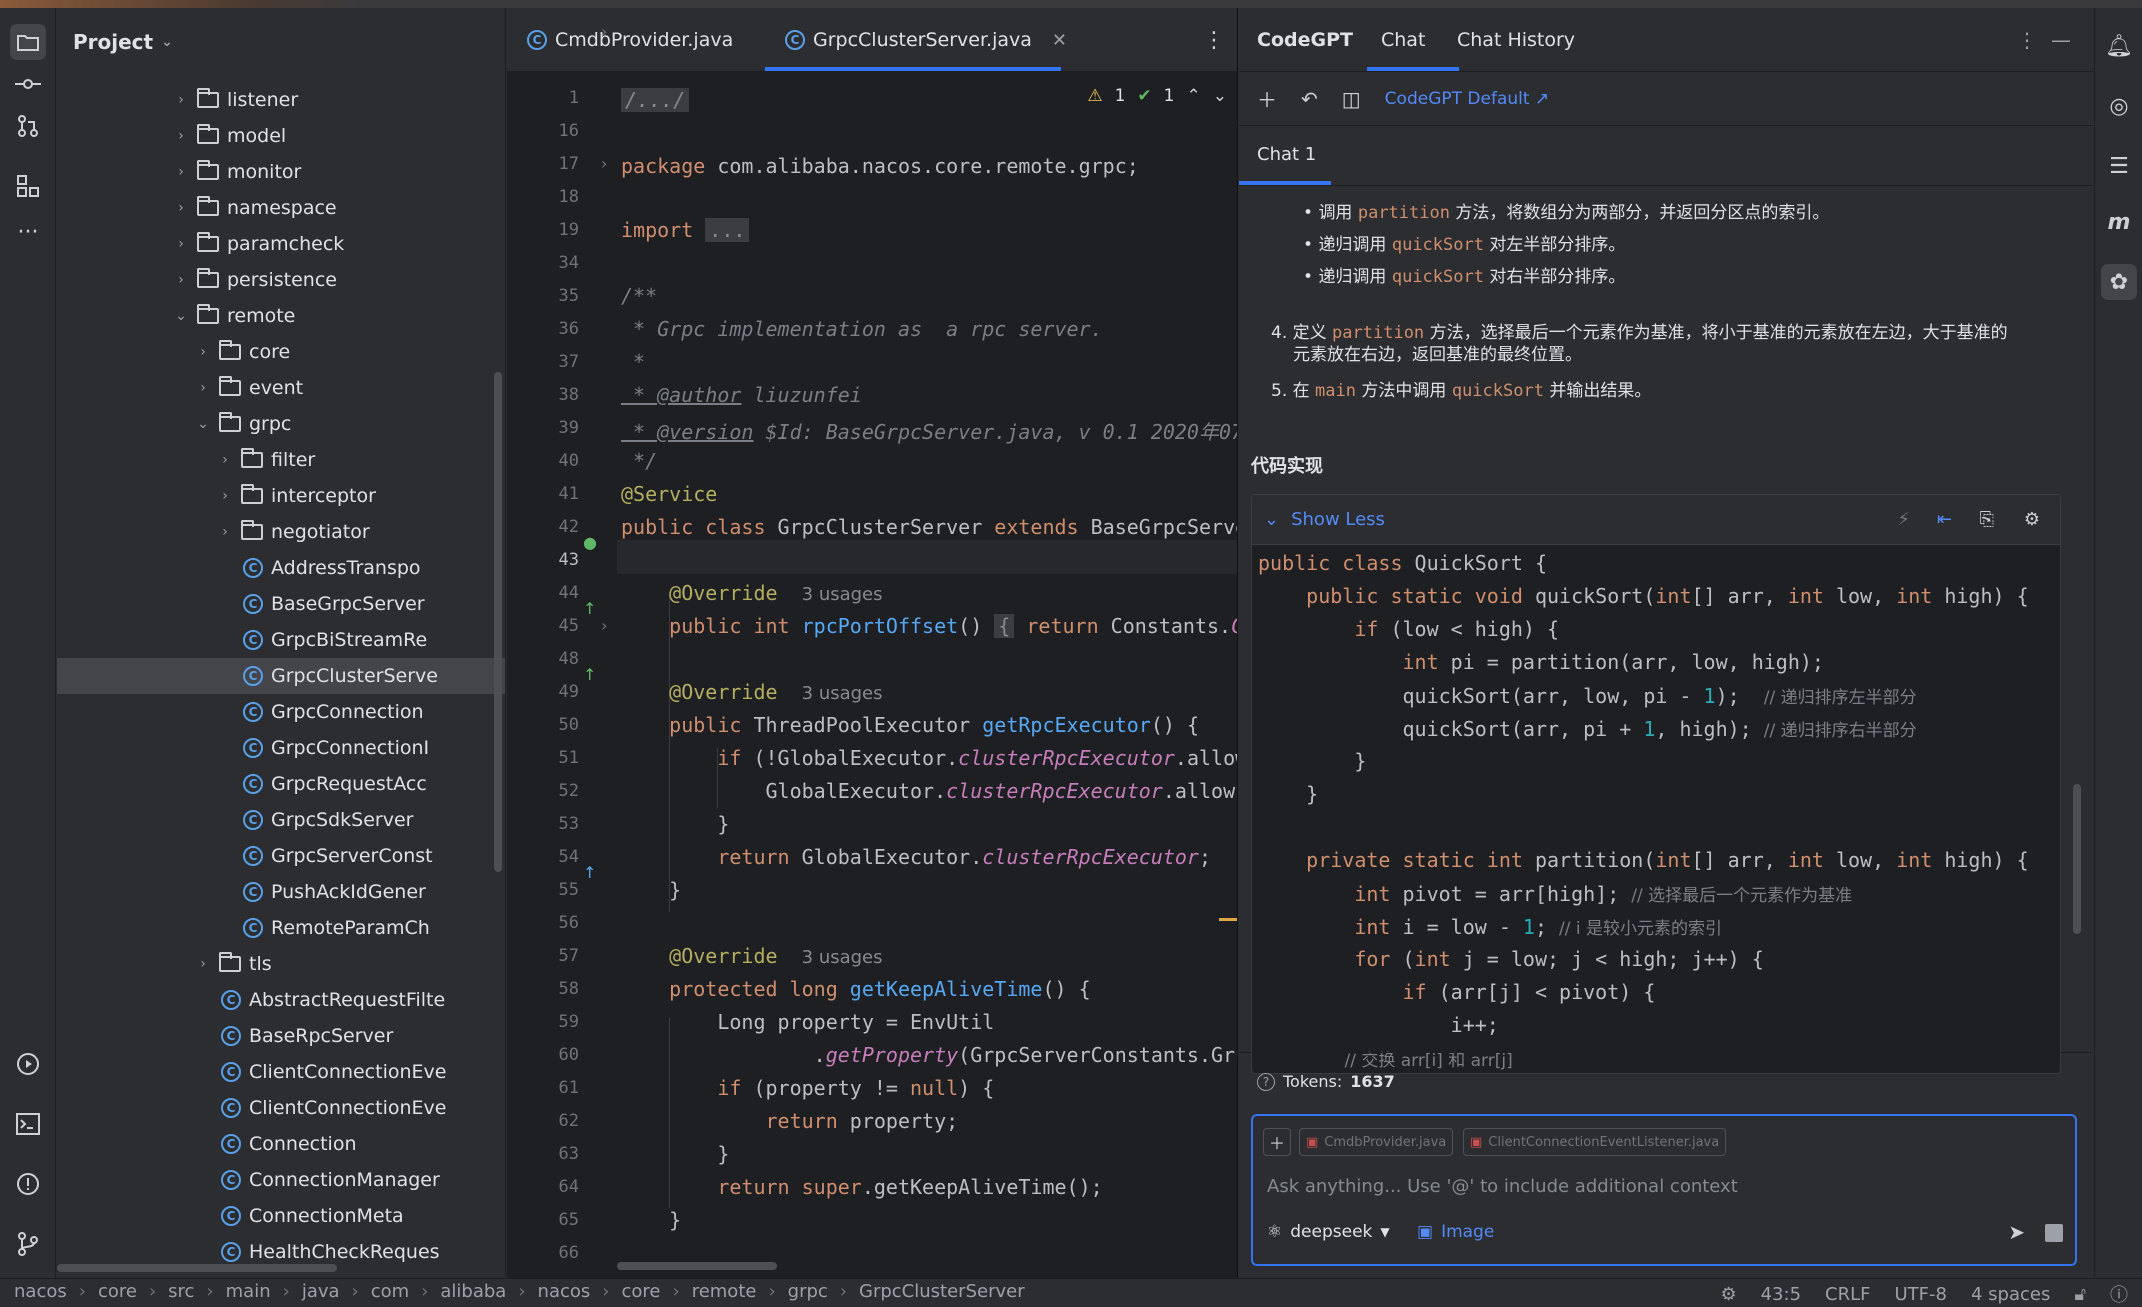 This screenshot has height=1307, width=2142. What do you see at coordinates (248, 1291) in the screenshot?
I see `breadcrumb-item: main` at bounding box center [248, 1291].